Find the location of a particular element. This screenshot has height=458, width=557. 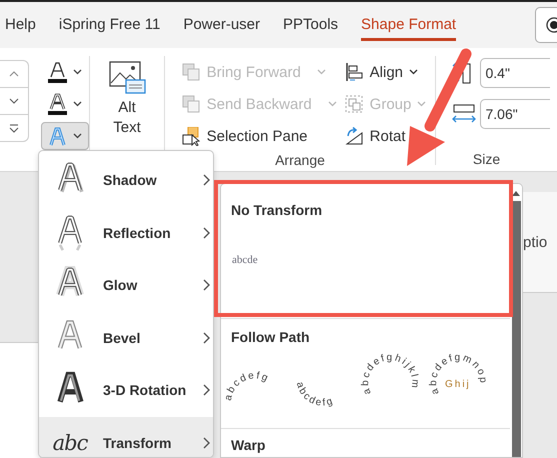

width-field: 7.06" is located at coordinates (515, 114).